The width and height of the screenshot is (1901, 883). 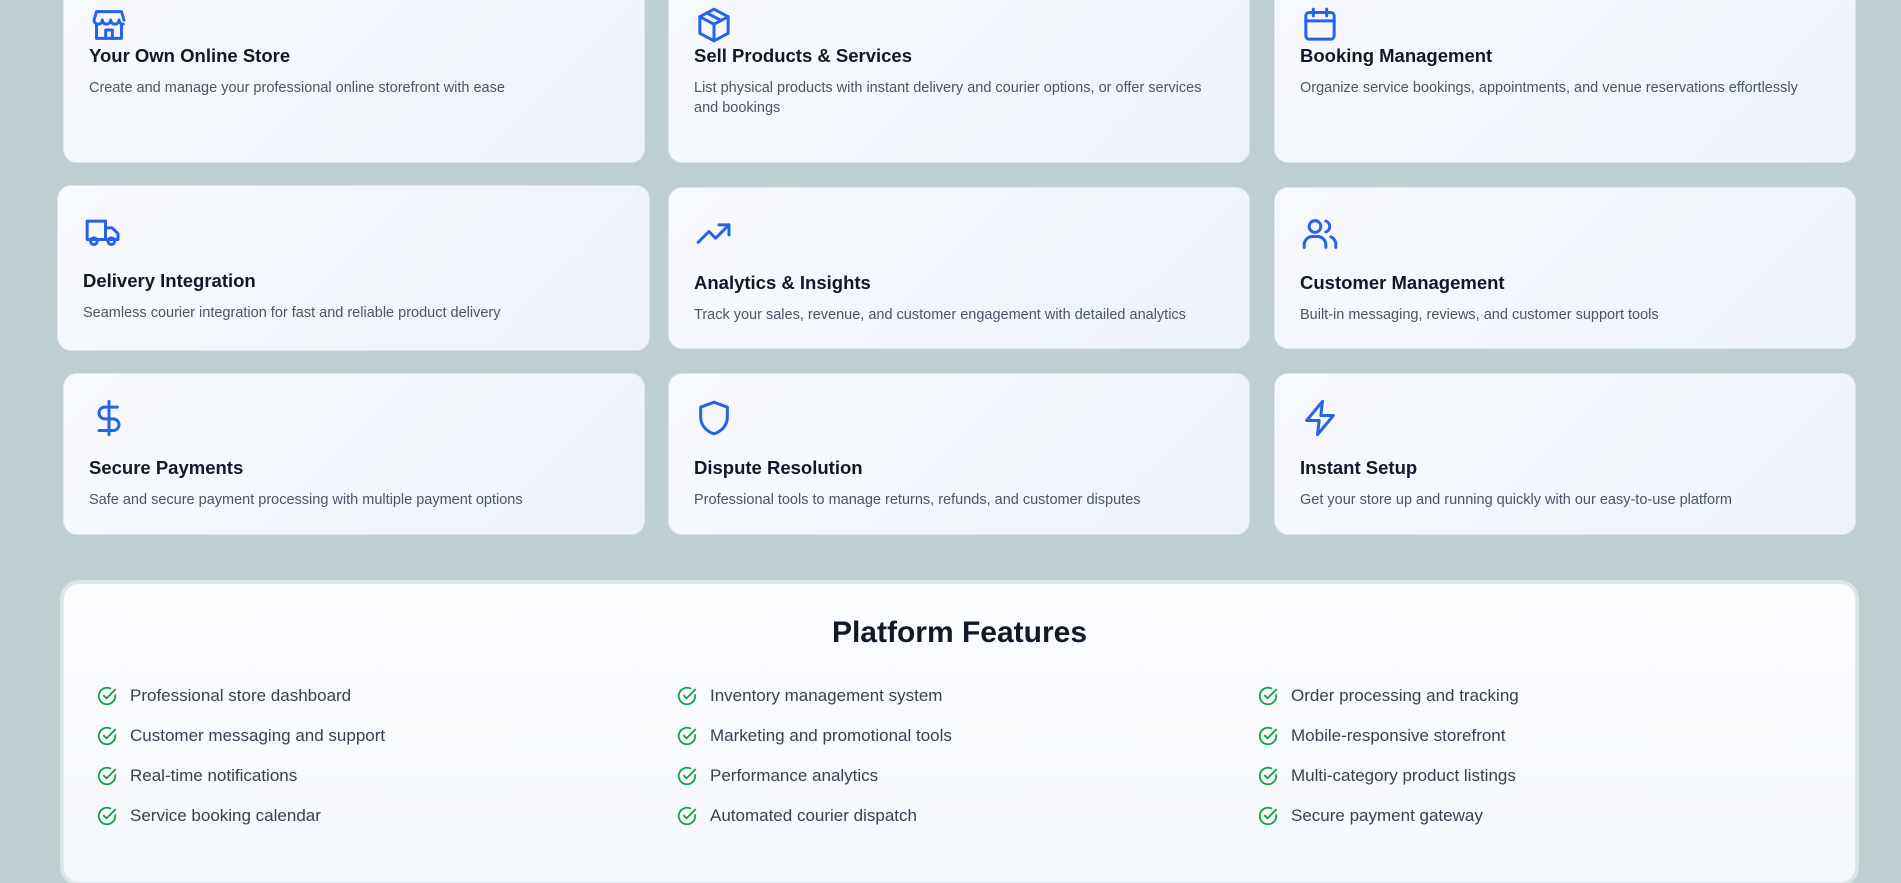 What do you see at coordinates (1405, 695) in the screenshot?
I see `feature-text: Order processing and tracking` at bounding box center [1405, 695].